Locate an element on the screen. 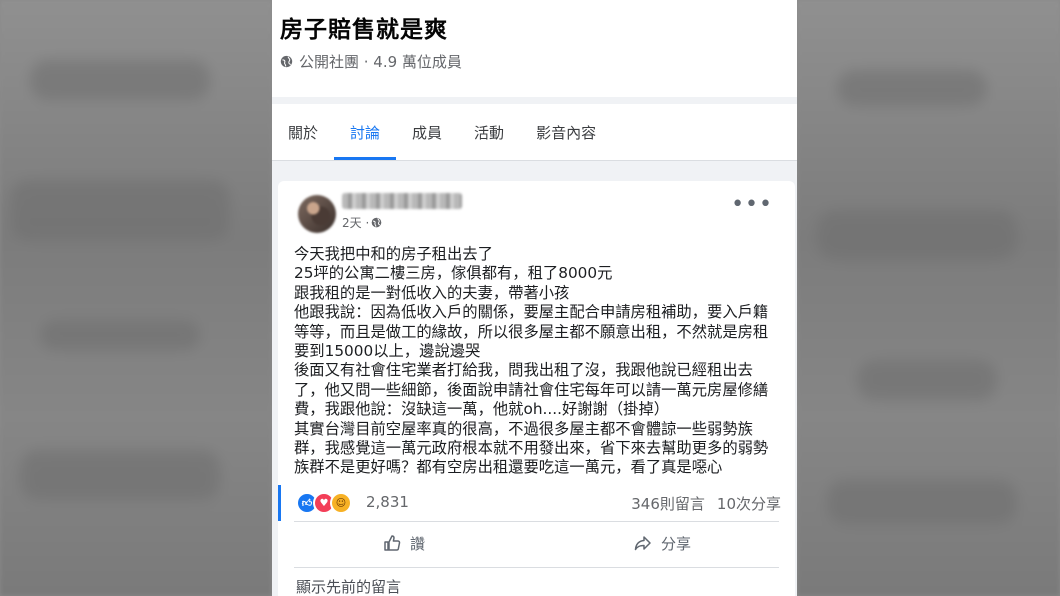  comment-share-stats: 346則留言 10次分享 is located at coordinates (706, 503).